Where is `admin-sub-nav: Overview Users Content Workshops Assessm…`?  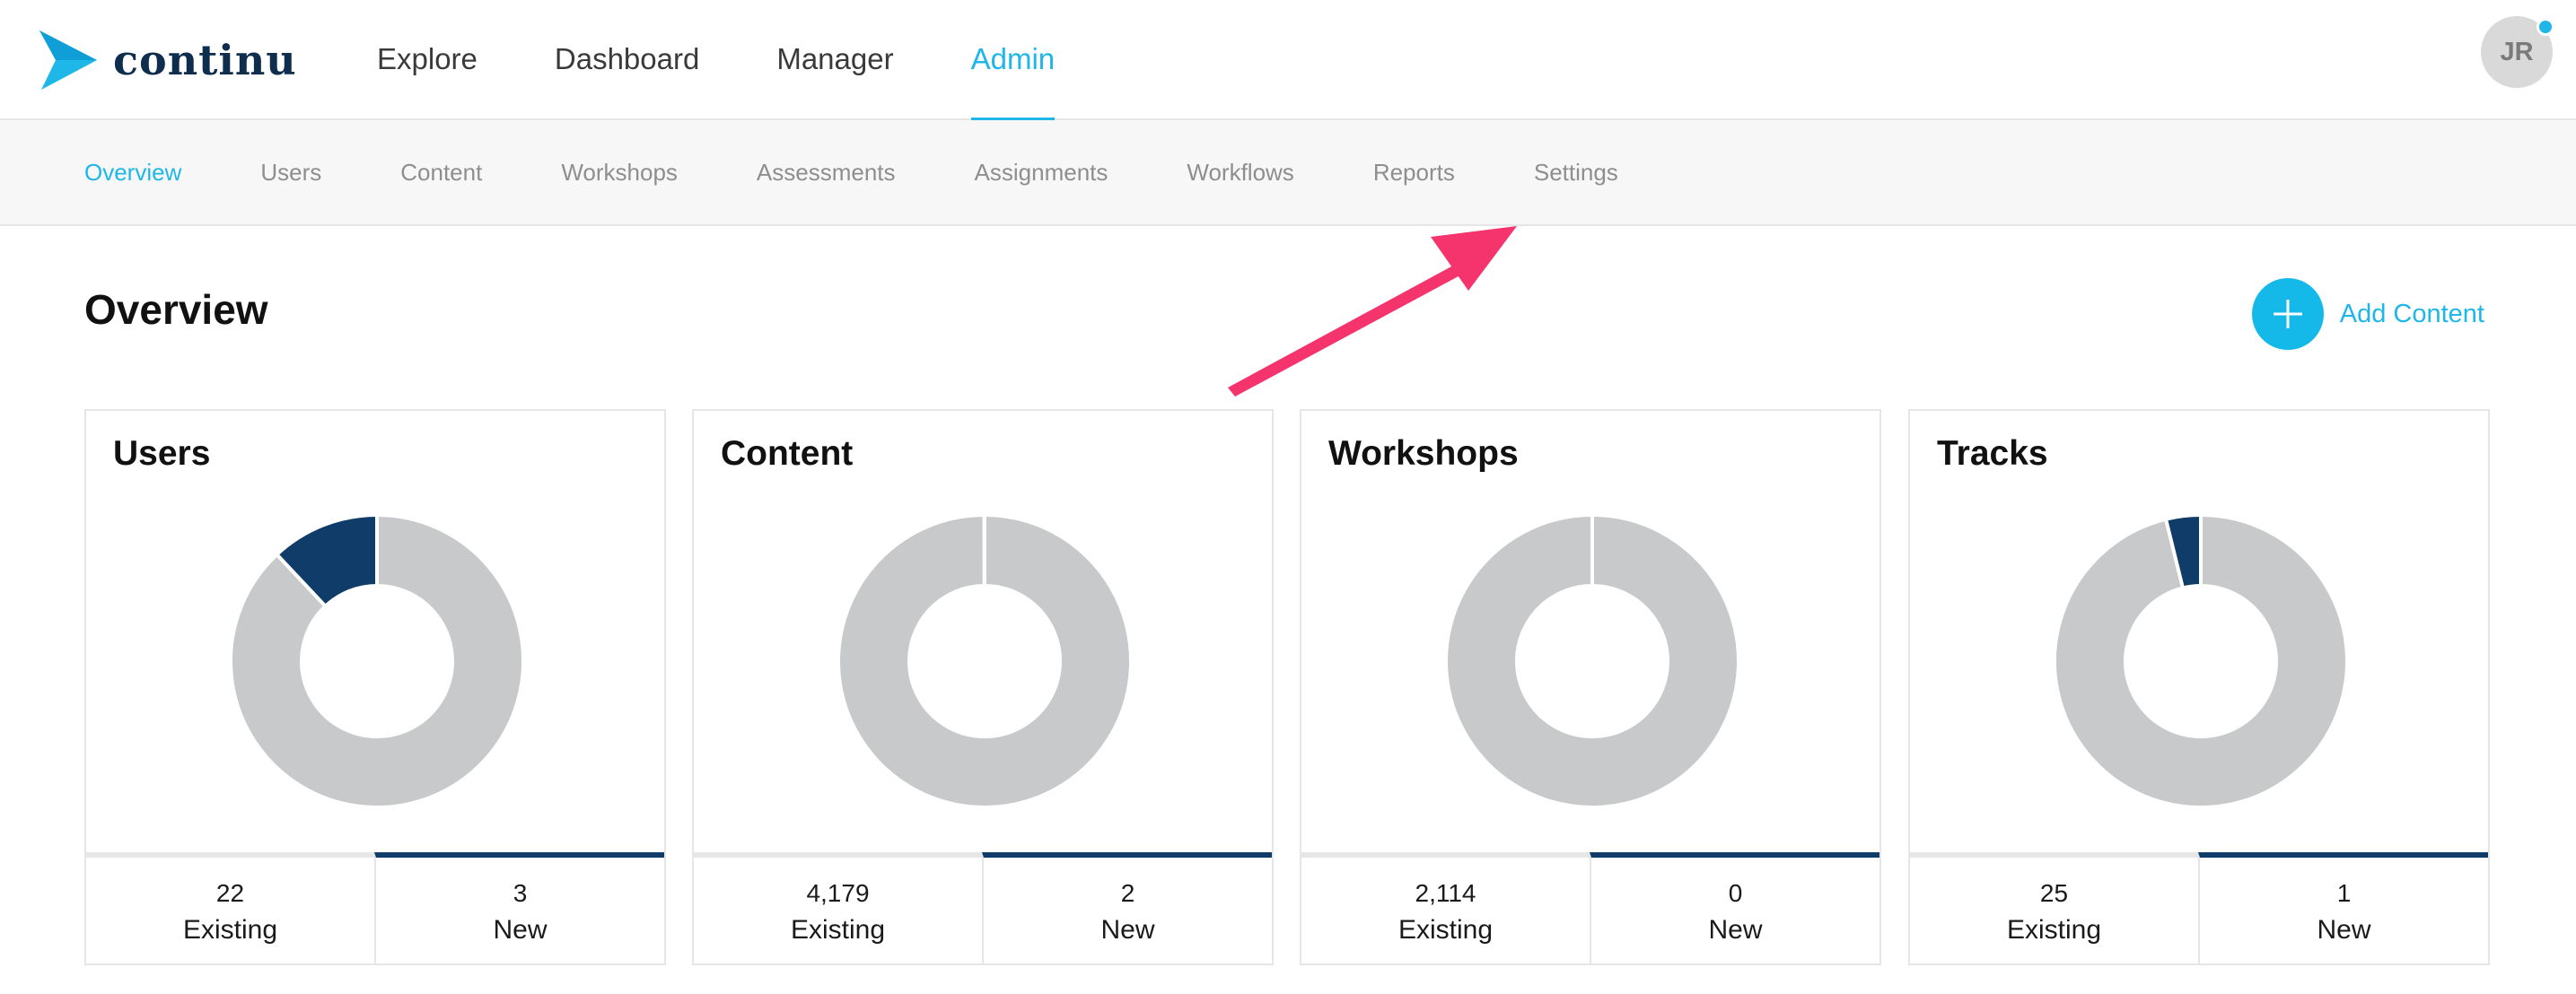
admin-sub-nav: Overview Users Content Workshops Assessm… is located at coordinates (1288, 173).